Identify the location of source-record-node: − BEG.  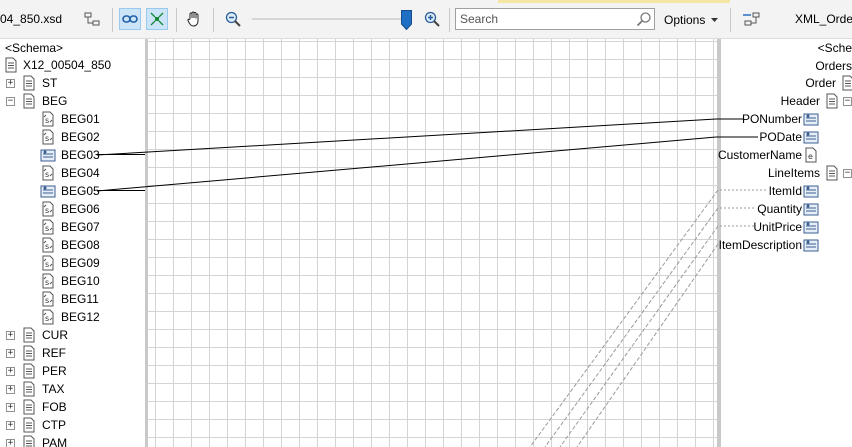
(72, 101).